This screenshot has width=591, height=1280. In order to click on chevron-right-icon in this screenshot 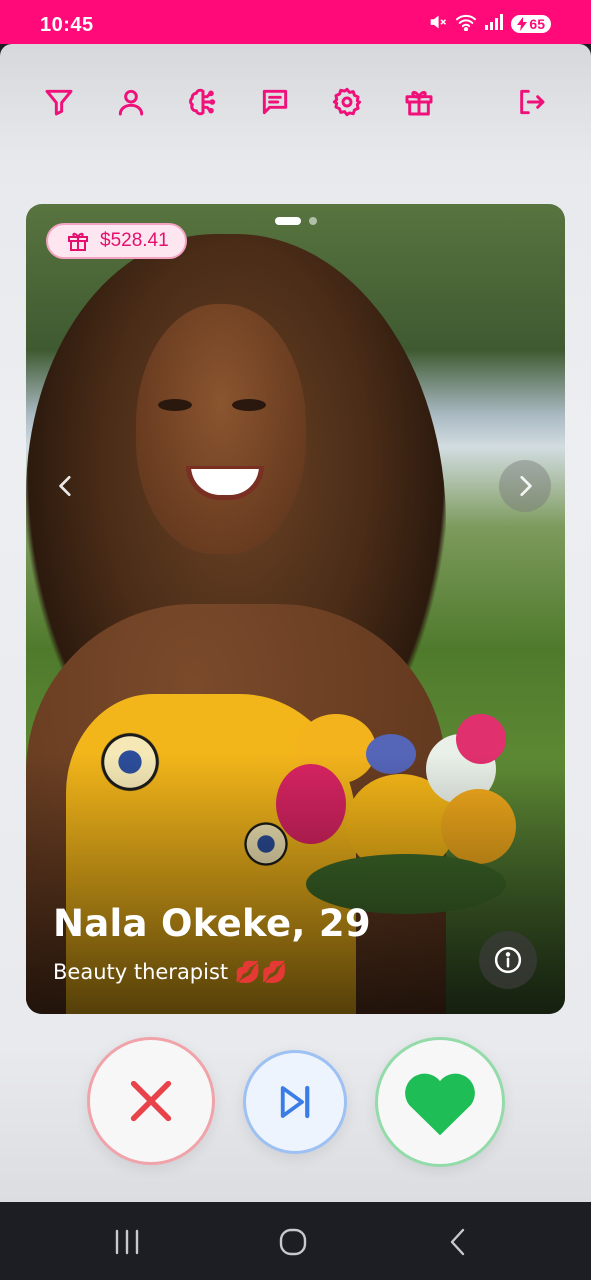, I will do `click(526, 486)`.